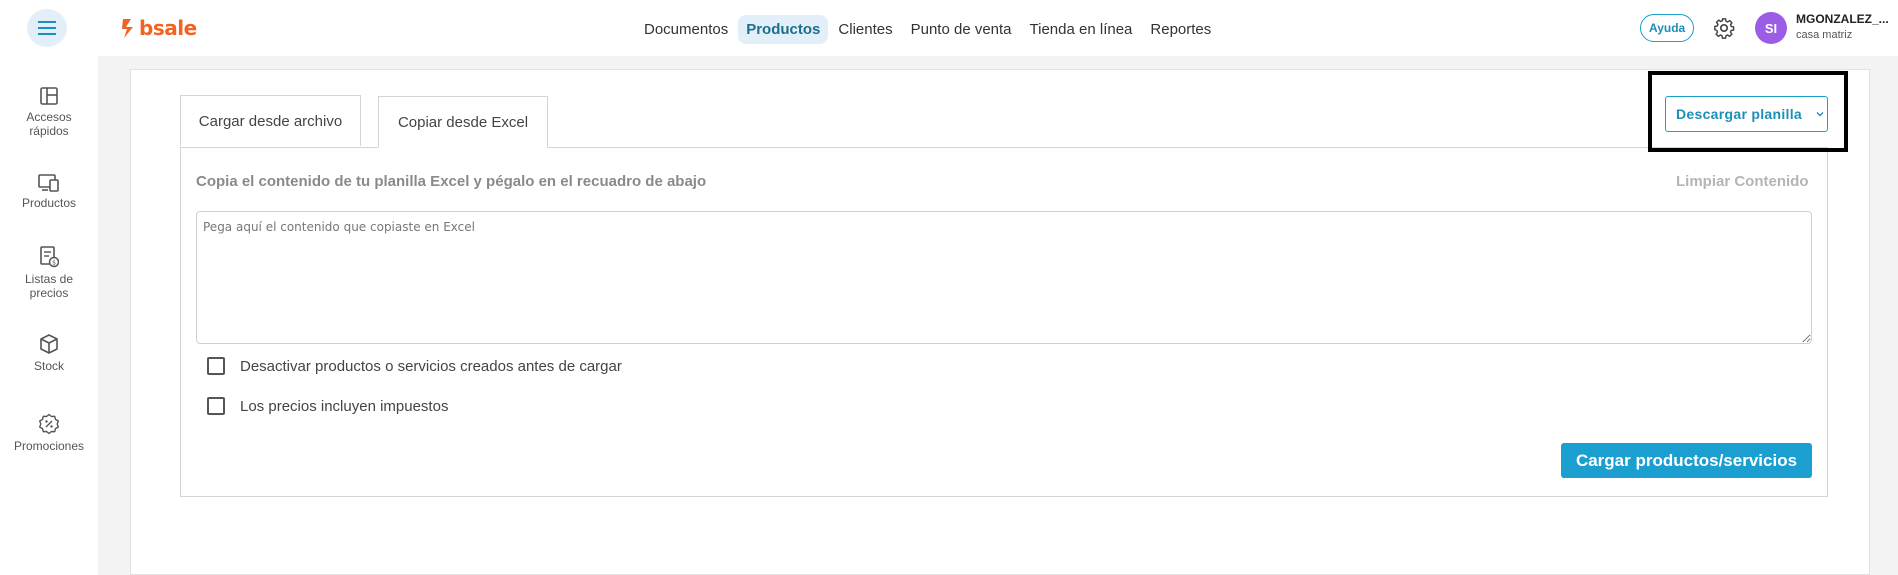 The height and width of the screenshot is (575, 1898). What do you see at coordinates (49, 286) in the screenshot?
I see `sidebar-item-label: Listas de precios` at bounding box center [49, 286].